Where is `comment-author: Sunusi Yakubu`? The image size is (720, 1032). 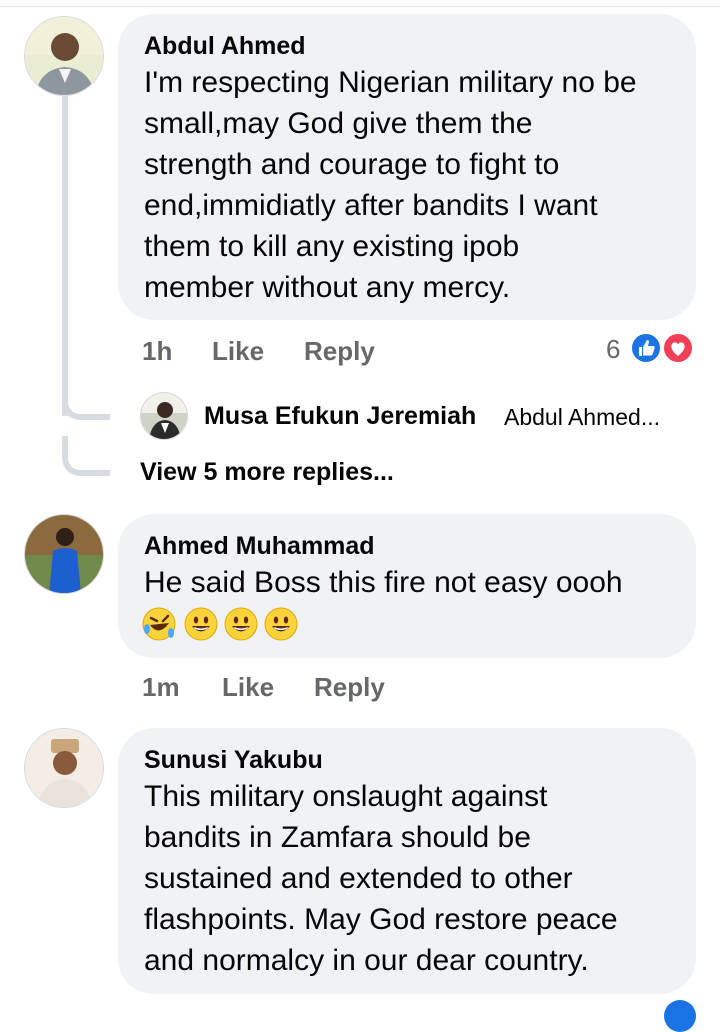 comment-author: Sunusi Yakubu is located at coordinates (407, 760).